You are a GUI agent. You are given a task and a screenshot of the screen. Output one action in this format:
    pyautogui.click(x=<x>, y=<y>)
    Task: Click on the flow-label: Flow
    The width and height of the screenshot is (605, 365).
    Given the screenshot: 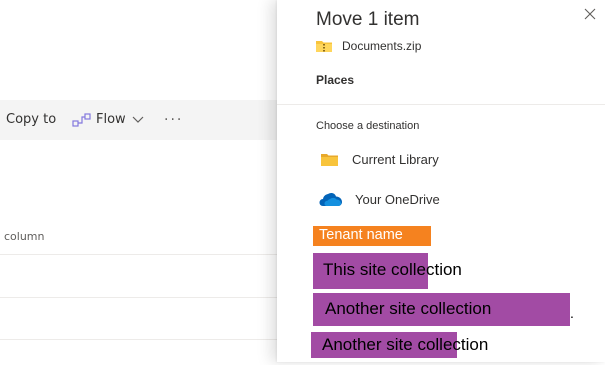 What is the action you would take?
    pyautogui.click(x=111, y=119)
    